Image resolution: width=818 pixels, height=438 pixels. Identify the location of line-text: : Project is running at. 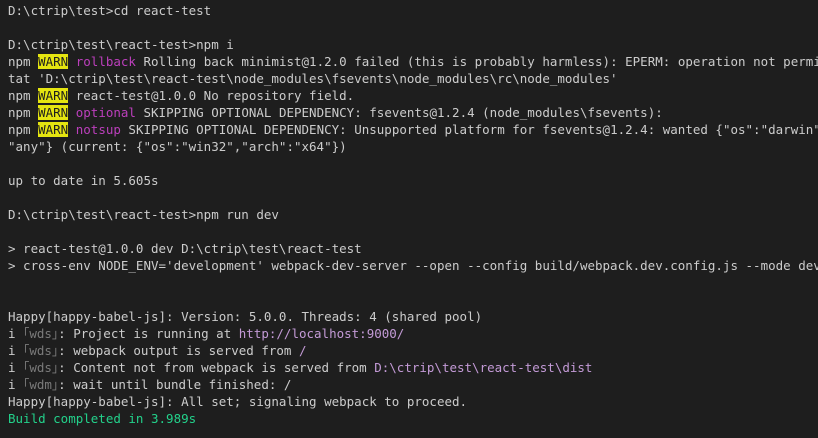
(148, 333).